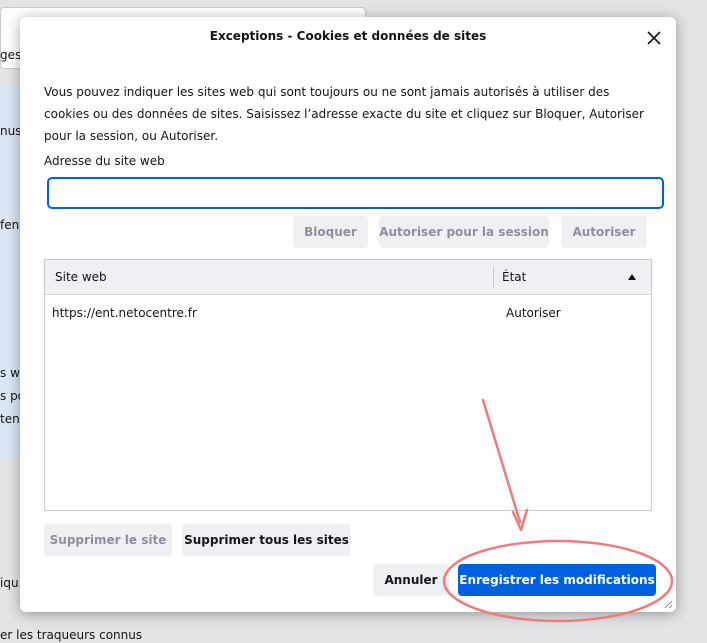 This screenshot has width=707, height=643. Describe the element at coordinates (348, 311) in the screenshot. I see `table-row: https://ent.netocentre.fr Autoriser` at that location.